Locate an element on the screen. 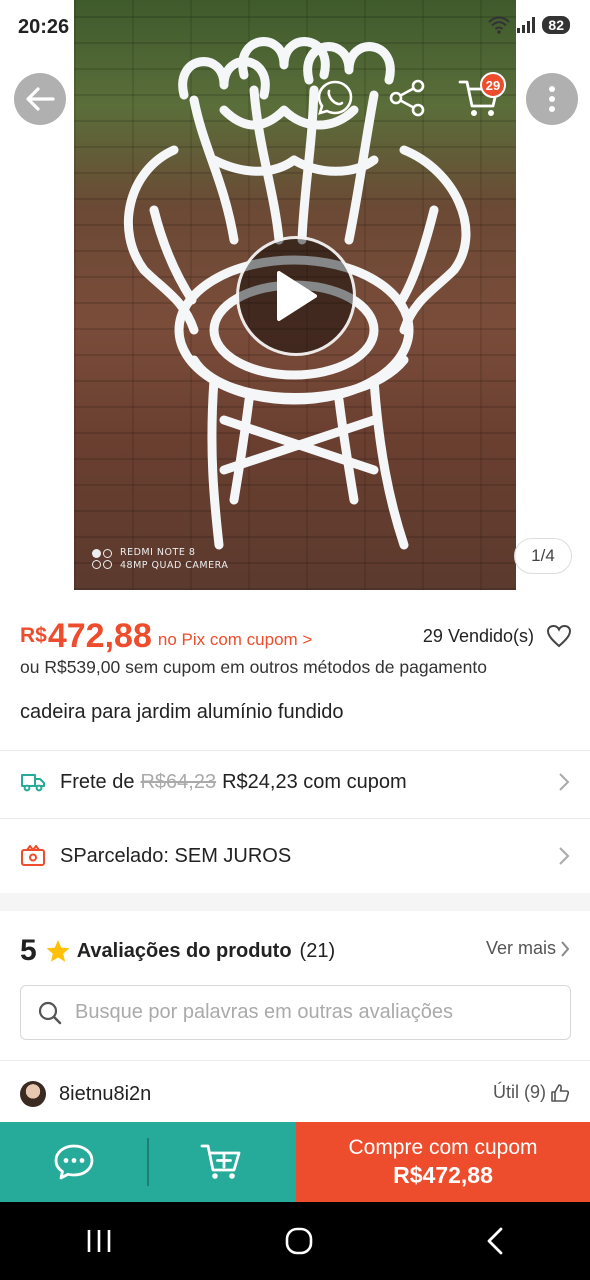 This screenshot has height=1280, width=590. more-vertical-icon is located at coordinates (552, 99).